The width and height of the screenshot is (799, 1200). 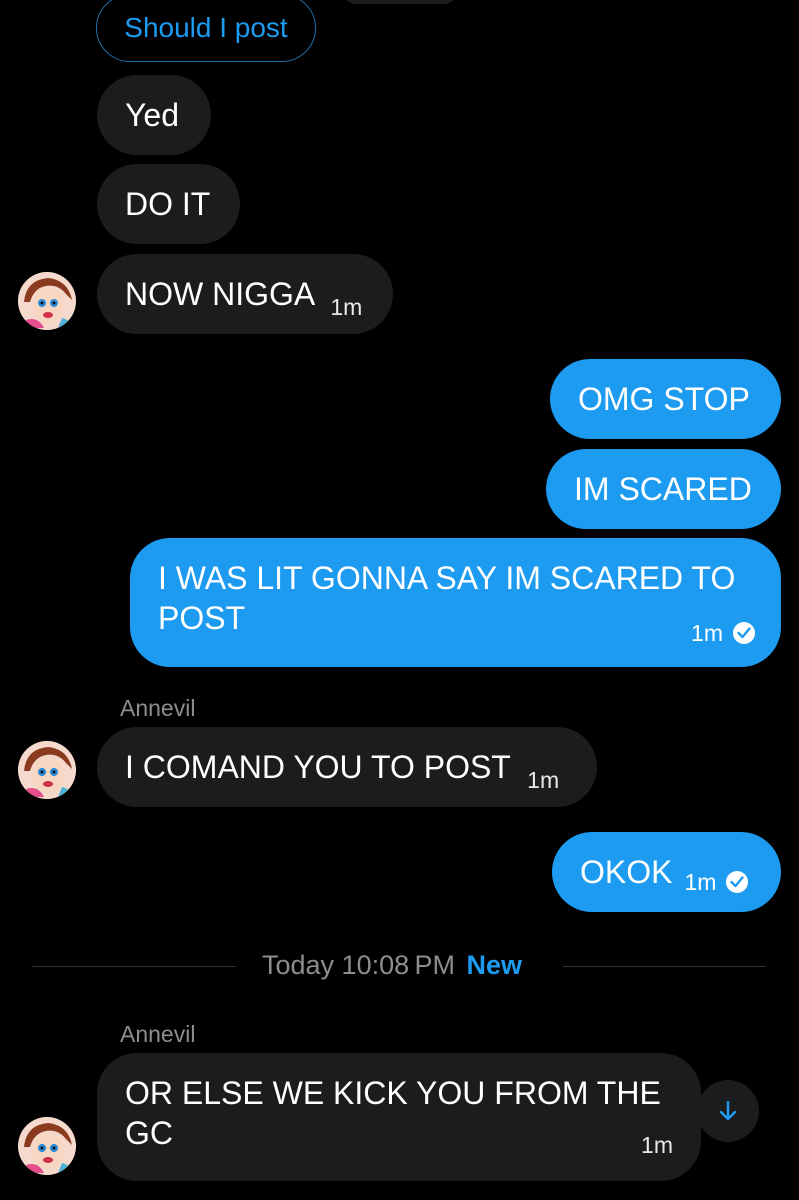 I want to click on message-bubble-incoming: DO IT, so click(x=168, y=204).